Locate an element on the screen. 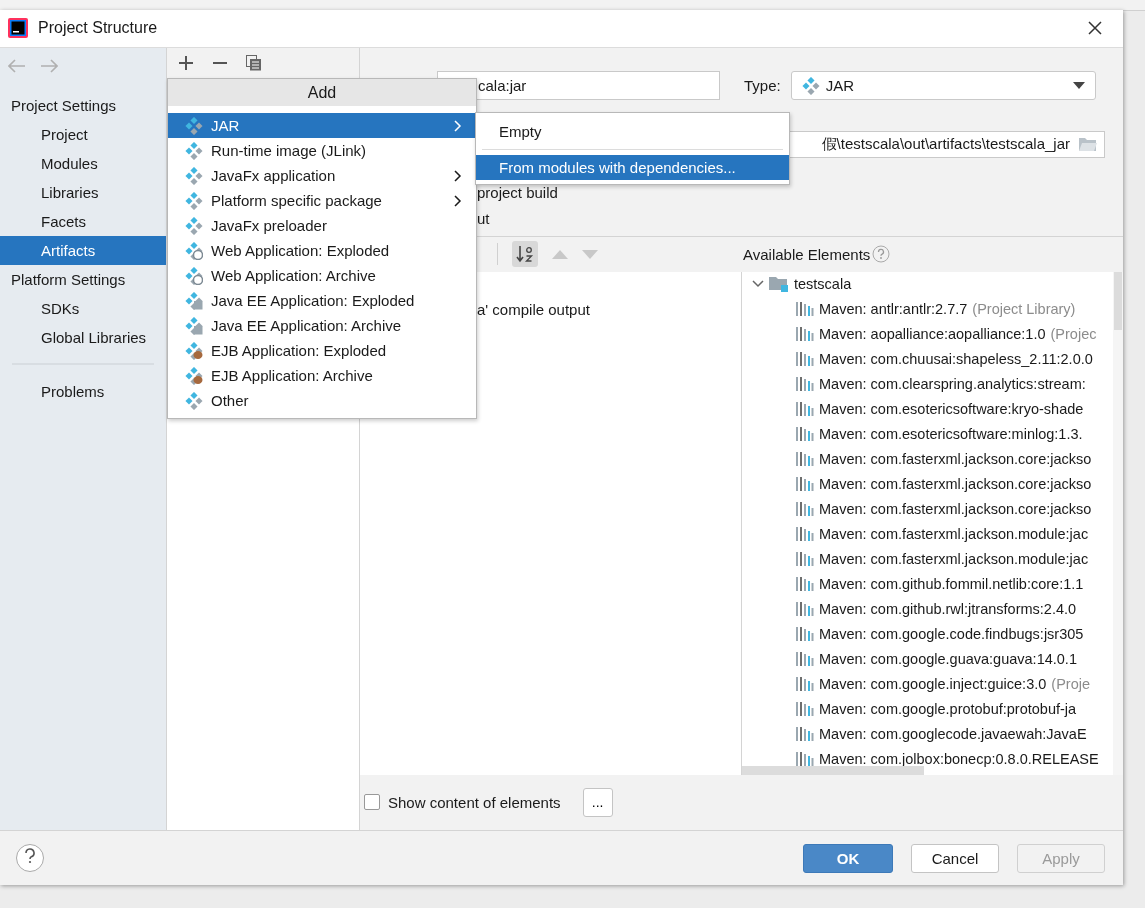 The image size is (1145, 908). menu-item: JAR is located at coordinates (322, 125).